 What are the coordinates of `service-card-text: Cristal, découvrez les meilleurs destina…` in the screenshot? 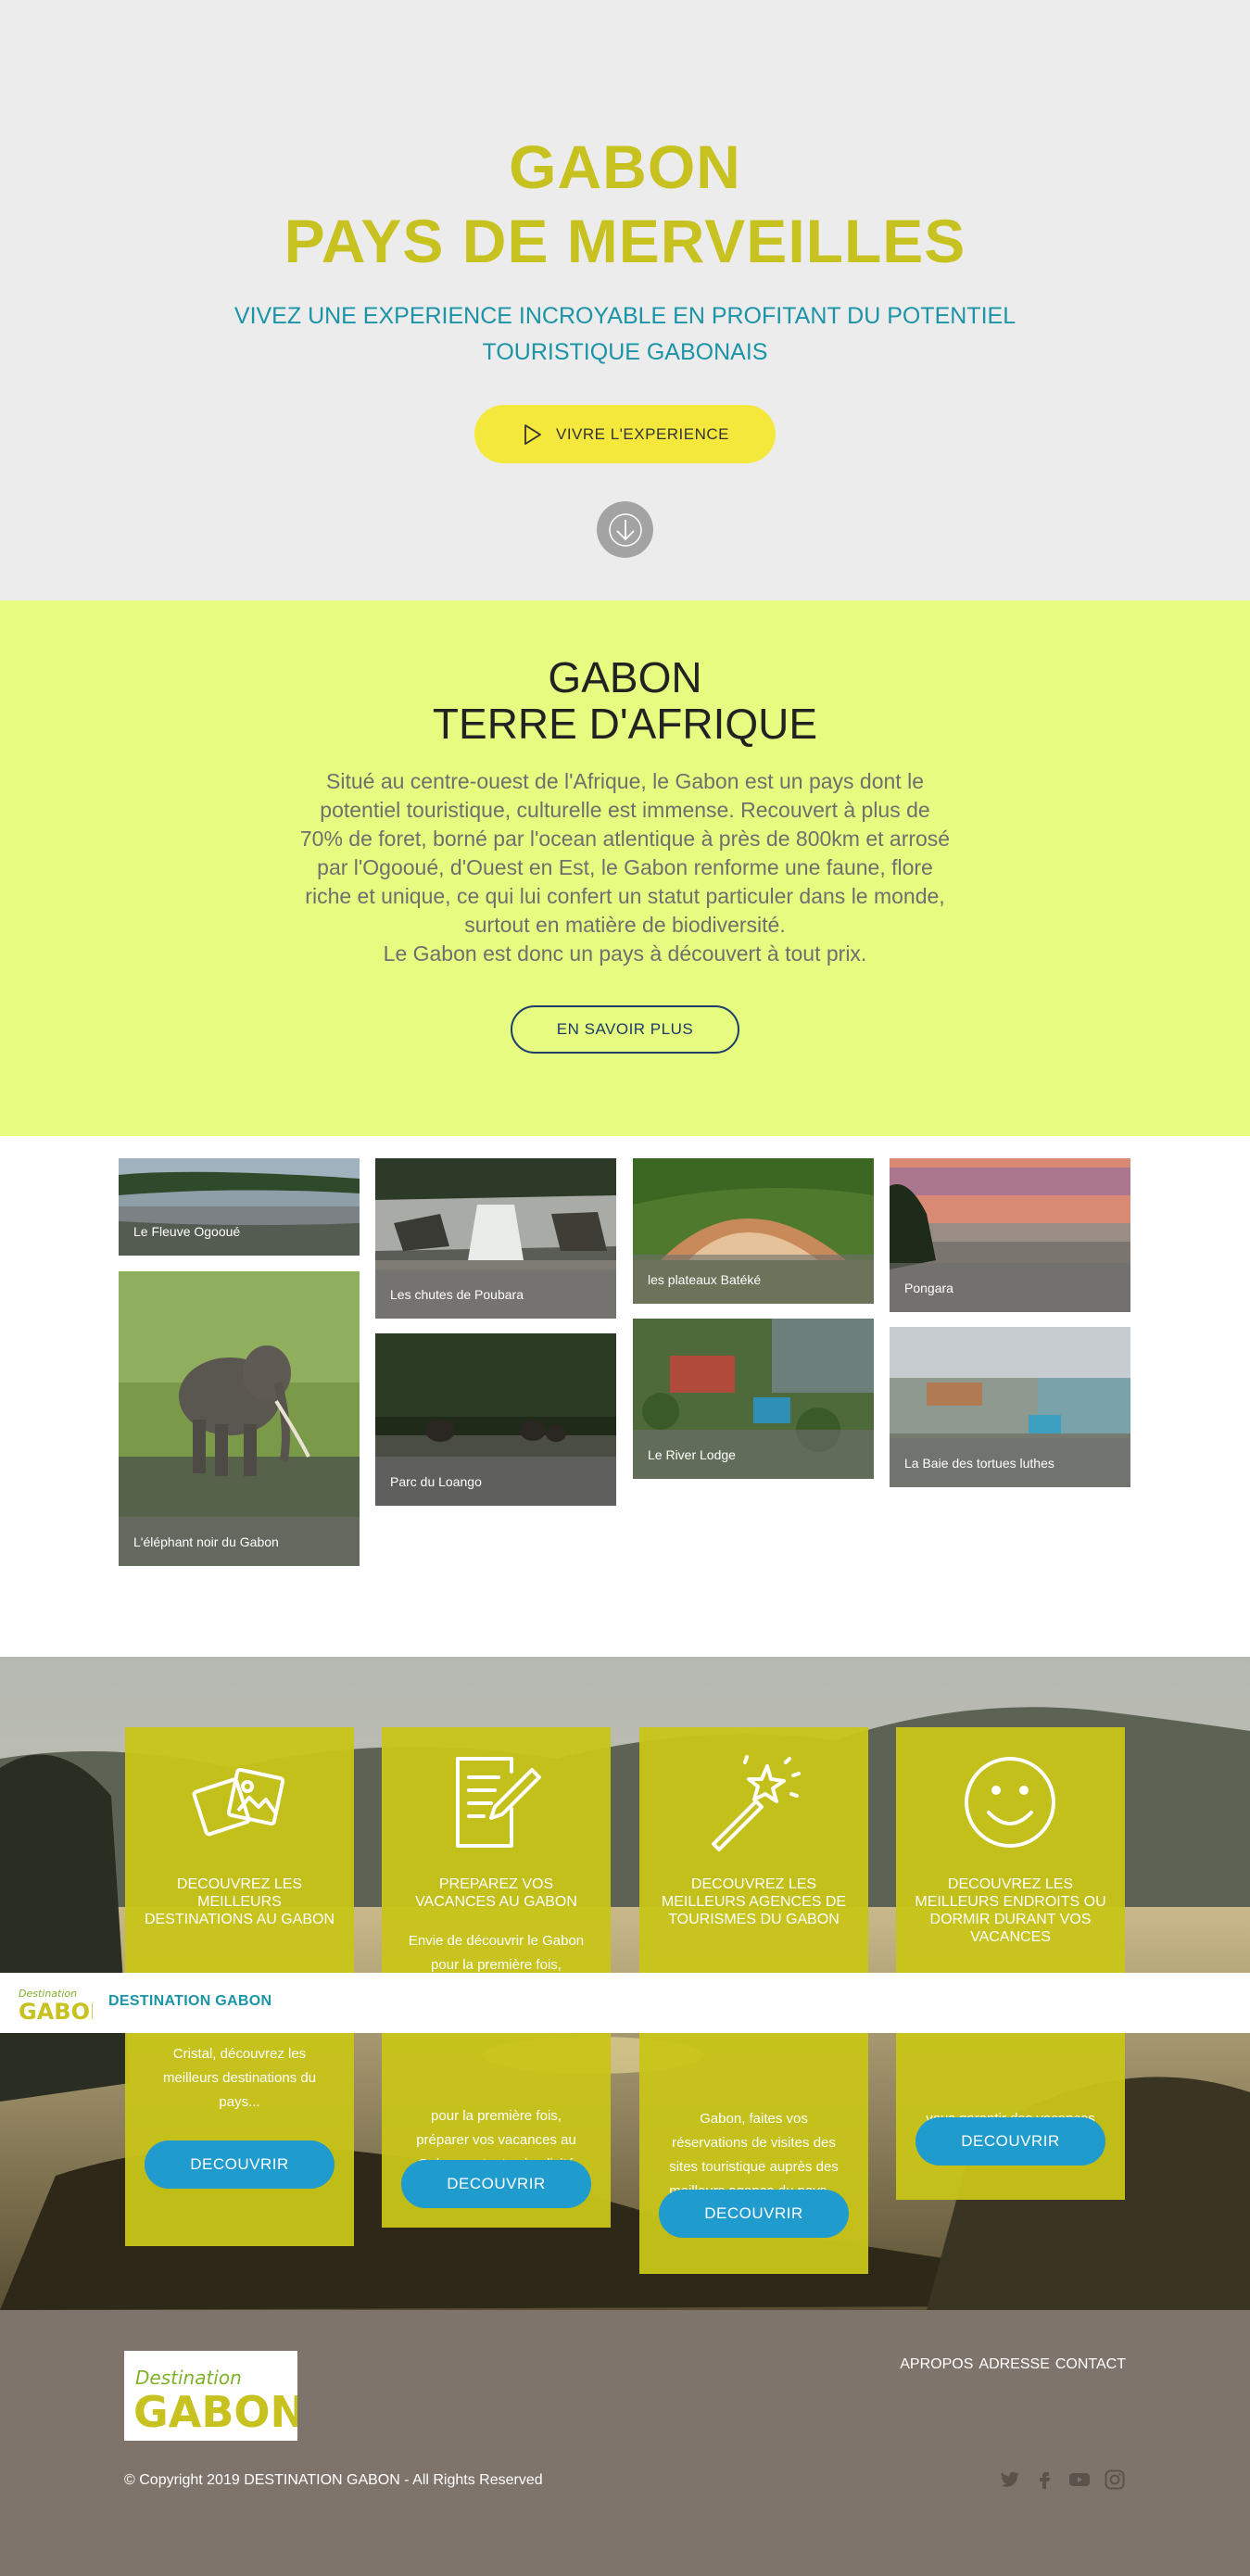 It's located at (239, 2078).